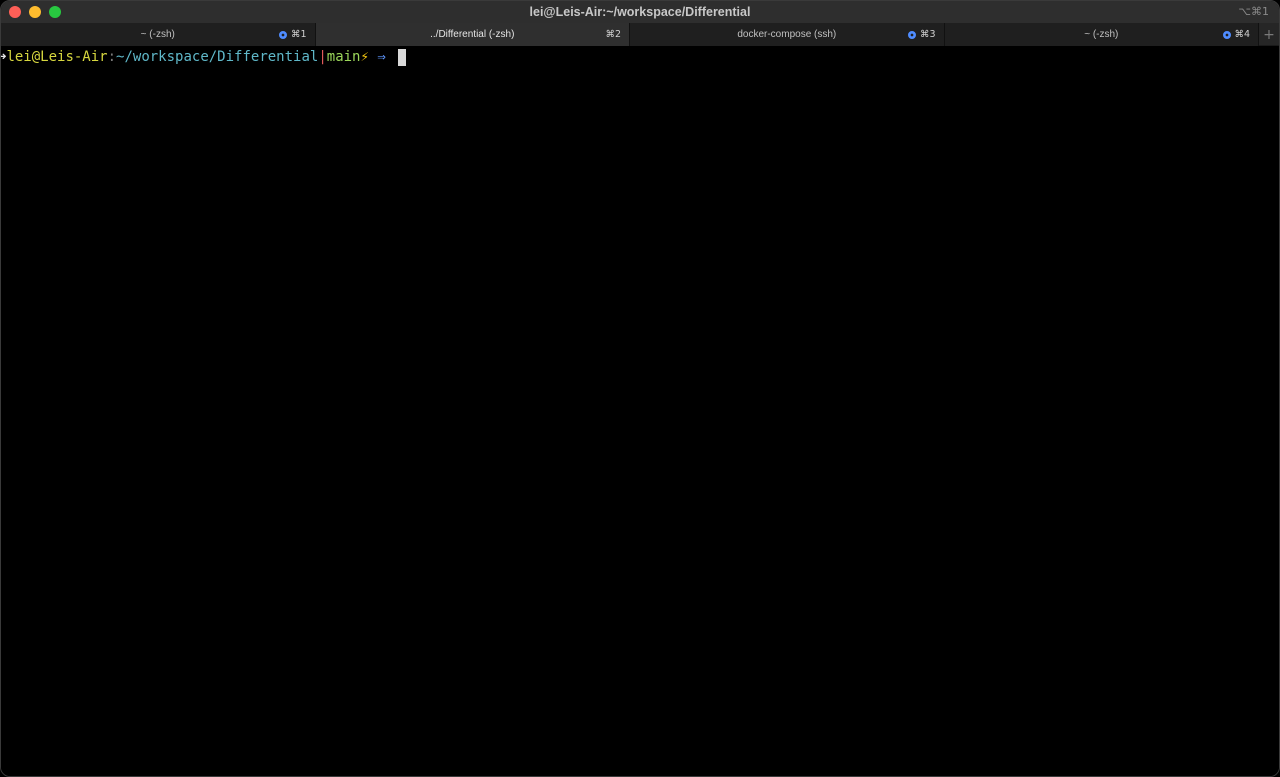 The height and width of the screenshot is (777, 1280). What do you see at coordinates (402, 57) in the screenshot?
I see `text-cursor` at bounding box center [402, 57].